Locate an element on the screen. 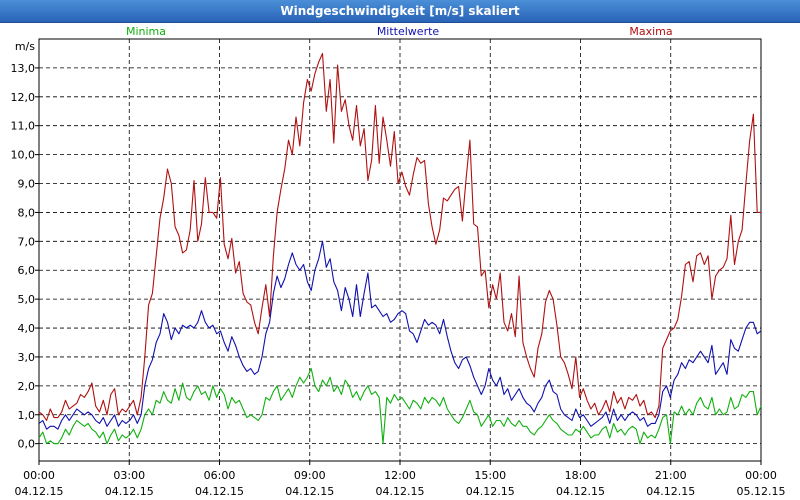 The image size is (800, 500). x-tick-time-label: 09:00 is located at coordinates (310, 475).